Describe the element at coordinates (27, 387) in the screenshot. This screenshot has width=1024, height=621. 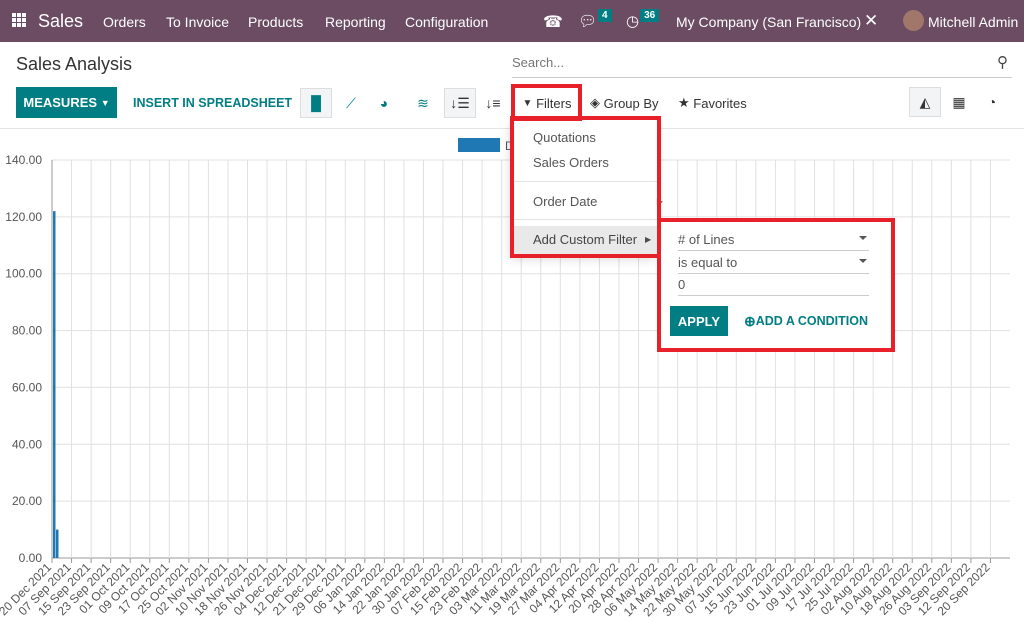
I see `y-tick-label: 60.00` at that location.